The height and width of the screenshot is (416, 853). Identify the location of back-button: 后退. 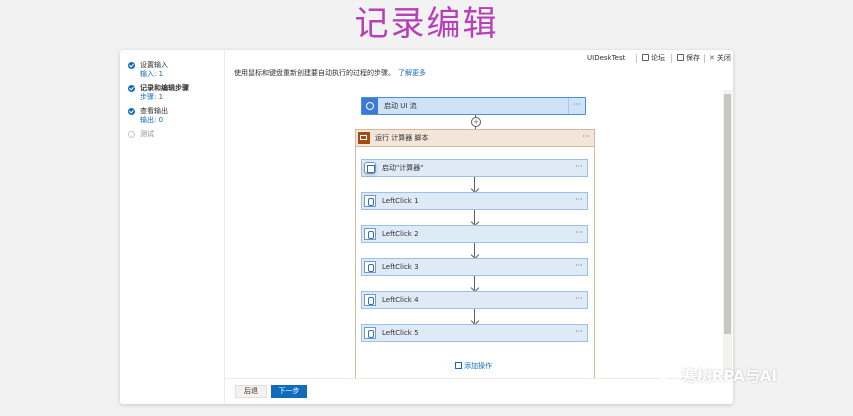
(251, 391).